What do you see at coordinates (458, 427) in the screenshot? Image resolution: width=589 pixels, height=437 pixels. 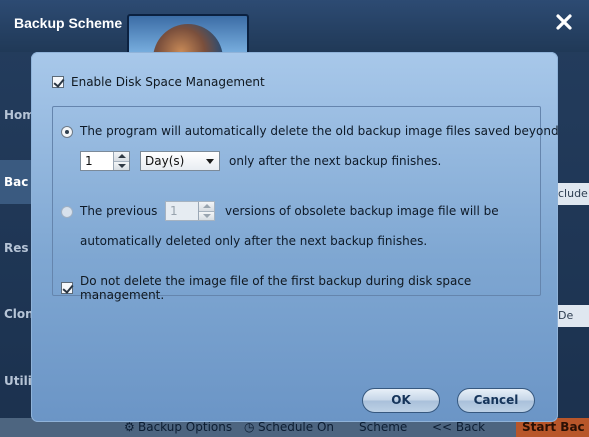 I see `back-button: << Back` at bounding box center [458, 427].